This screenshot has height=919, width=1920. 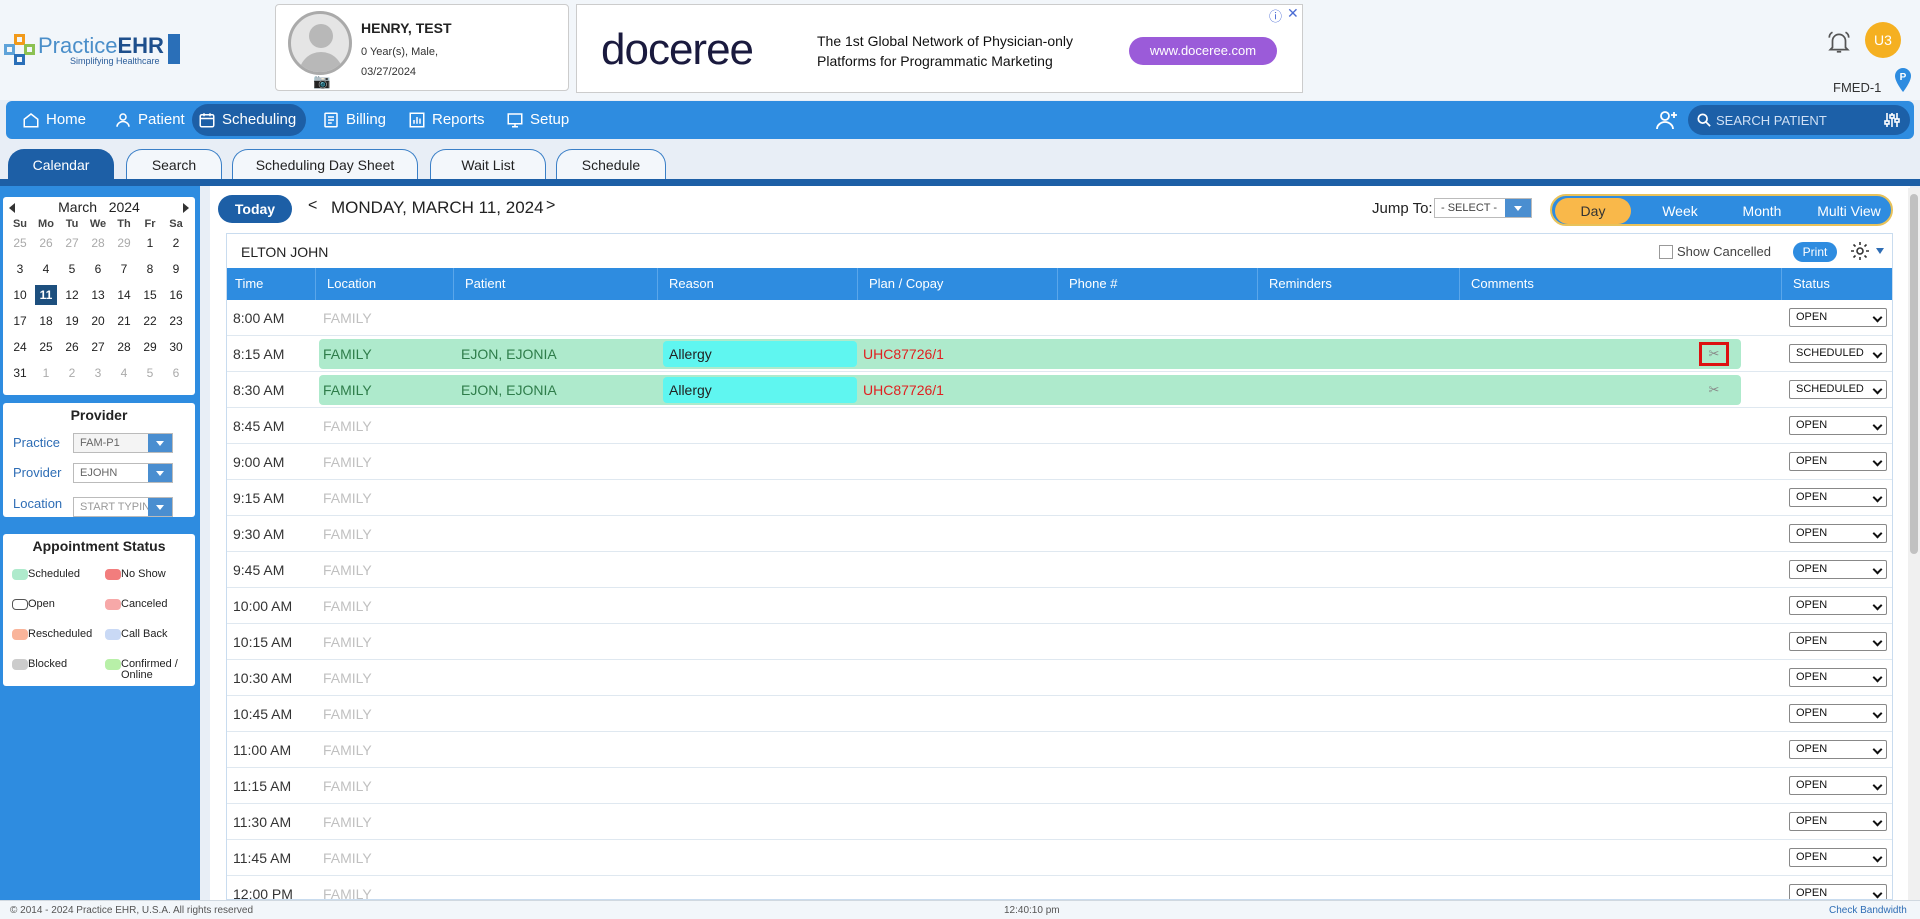 I want to click on nav-patient: Patient, so click(x=146, y=120).